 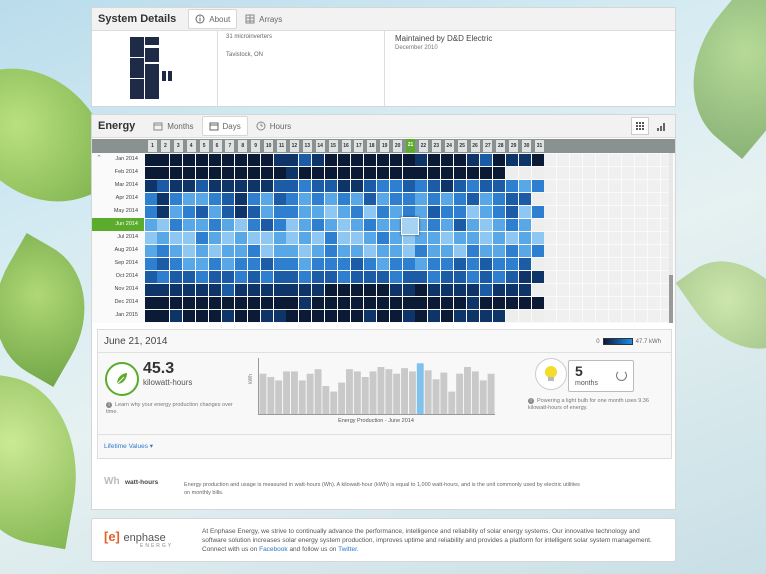 I want to click on month-row-label: Oct 2014, so click(x=118, y=276).